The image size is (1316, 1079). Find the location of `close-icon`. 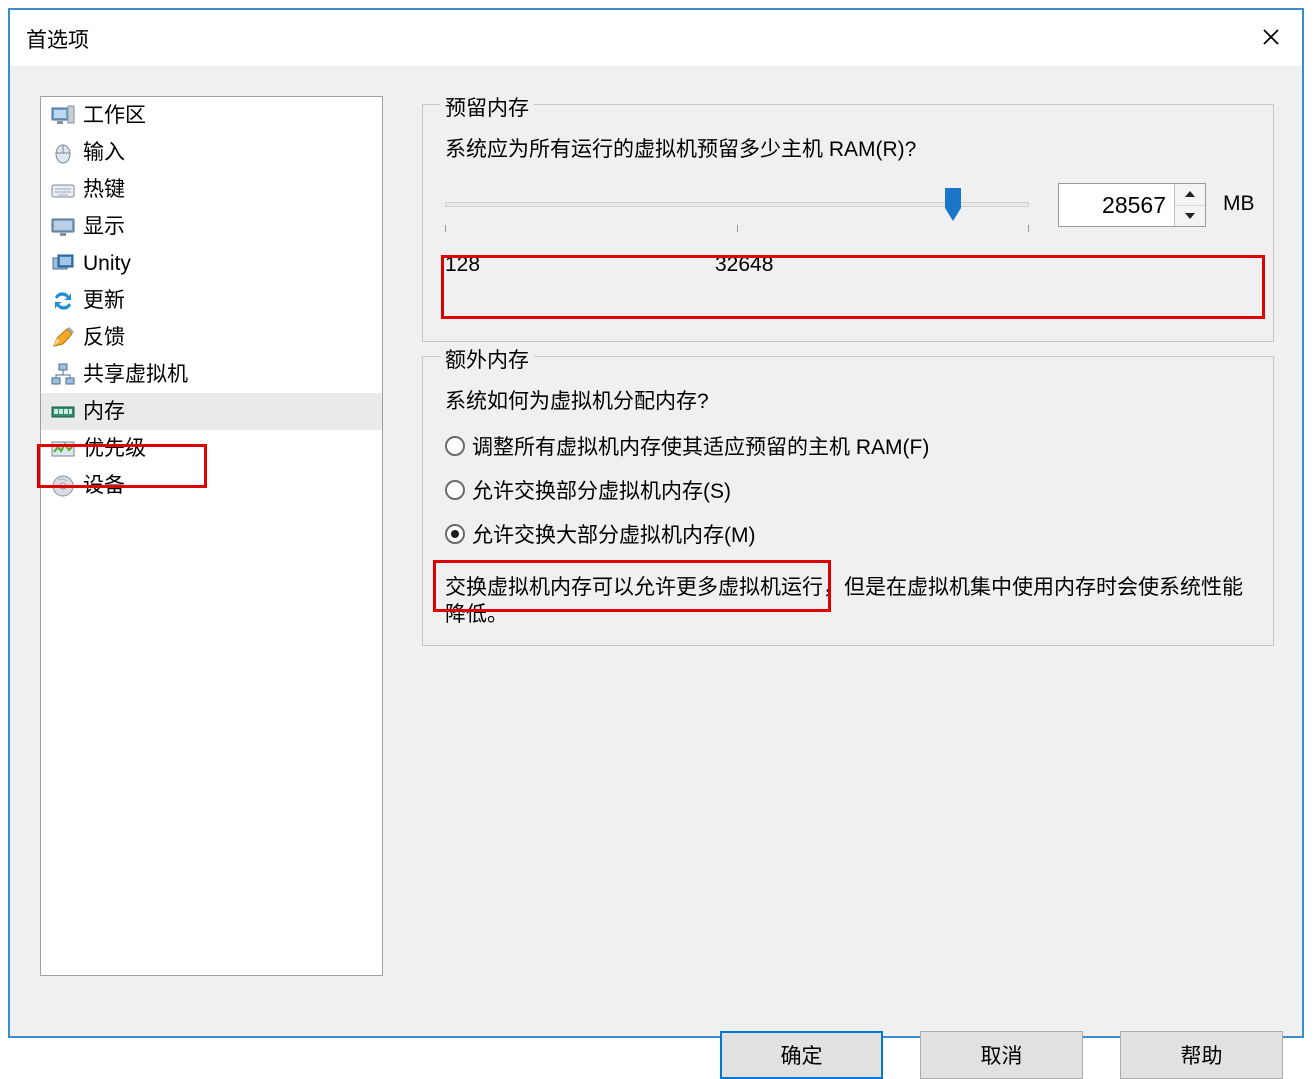

close-icon is located at coordinates (1271, 37).